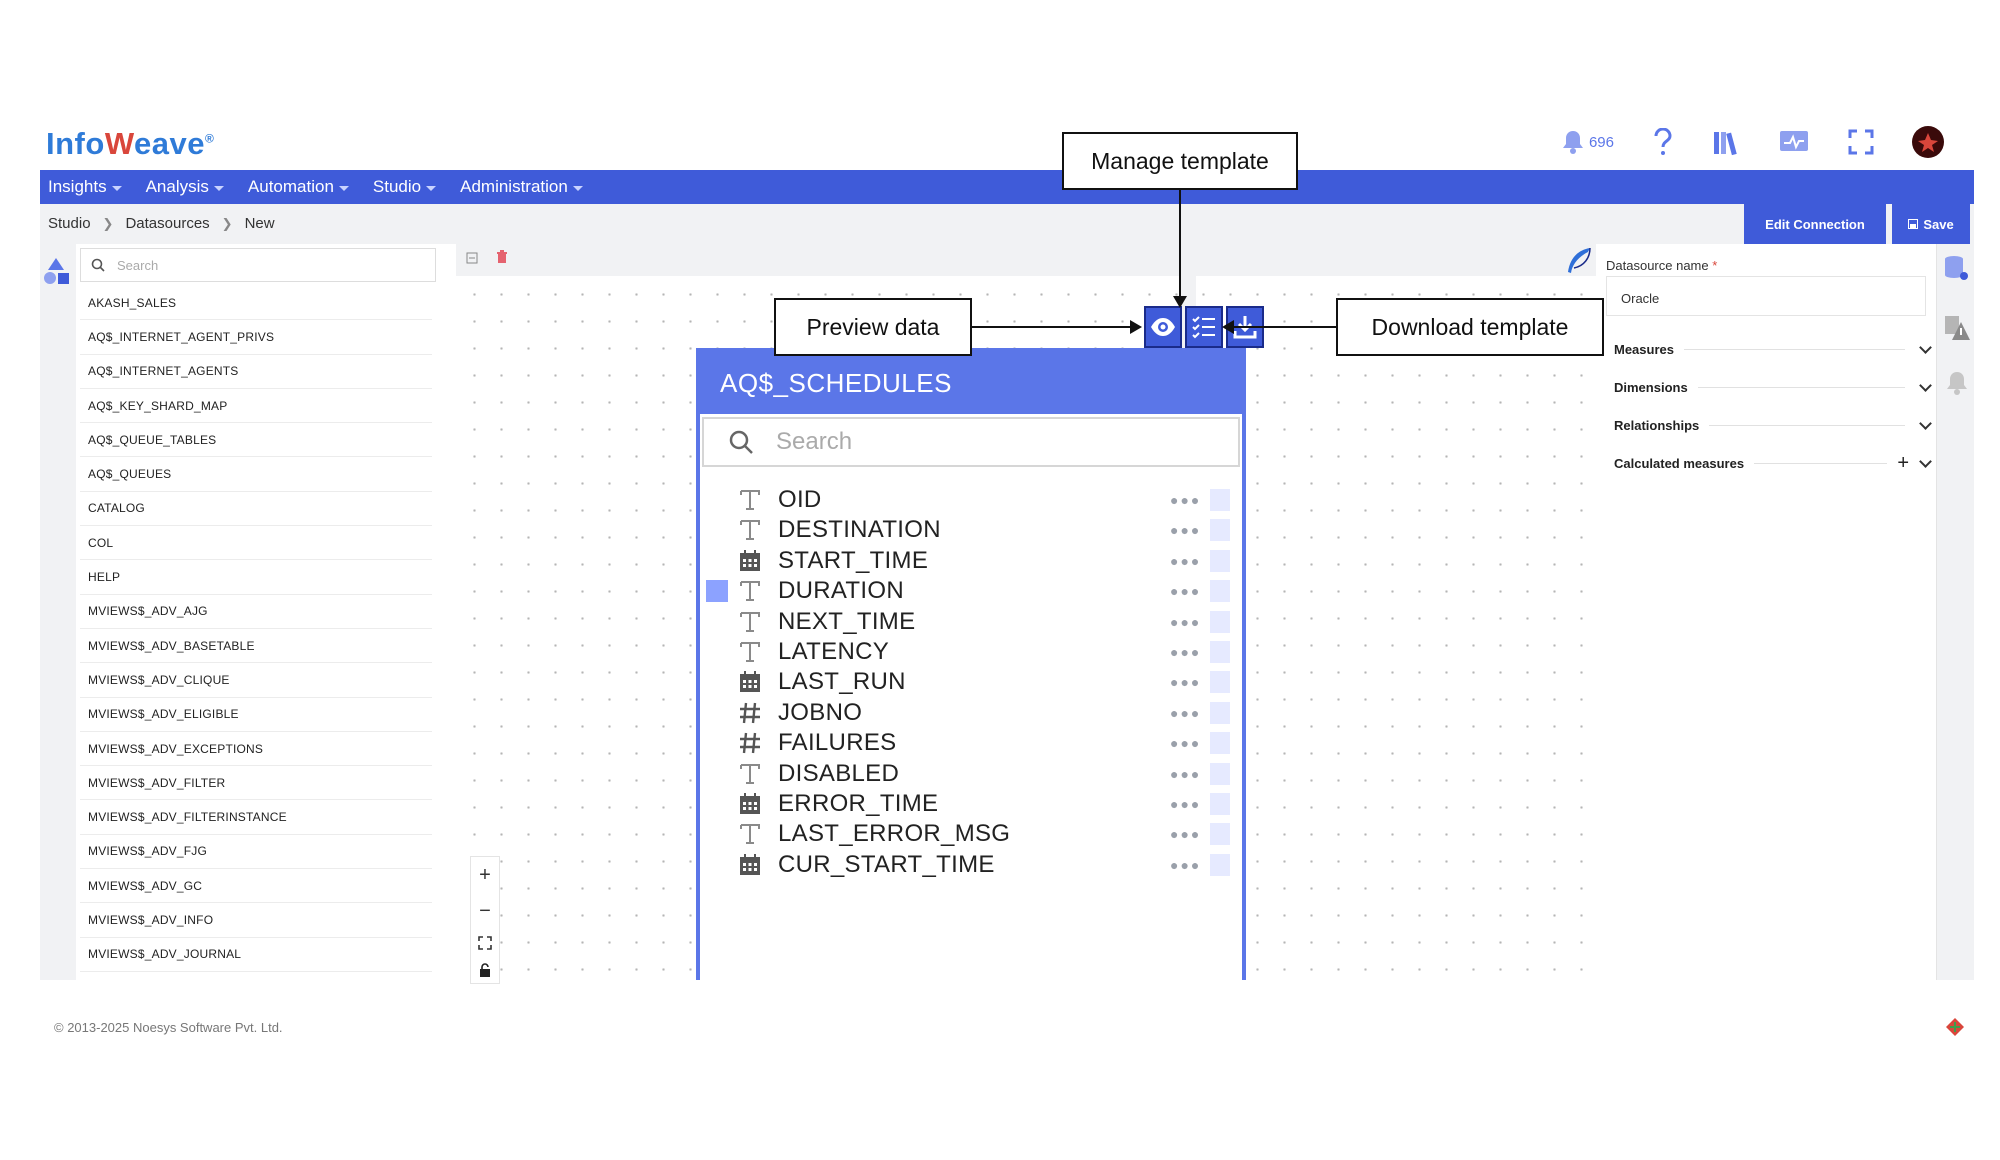 The image size is (2000, 1160). Describe the element at coordinates (256, 852) in the screenshot. I see `table-list-item: MVIEWS$_ADV_FJG` at that location.